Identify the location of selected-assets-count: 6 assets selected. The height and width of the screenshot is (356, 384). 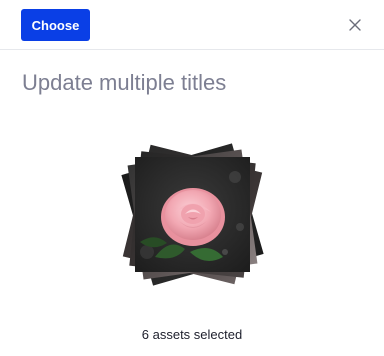
(192, 334).